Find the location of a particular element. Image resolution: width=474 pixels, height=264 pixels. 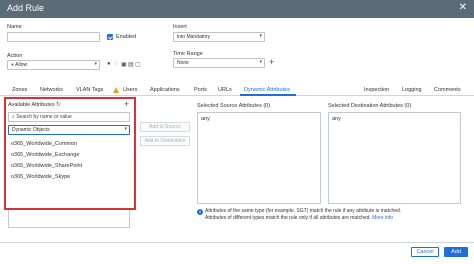

source-attributes-list: any is located at coordinates (259, 158).